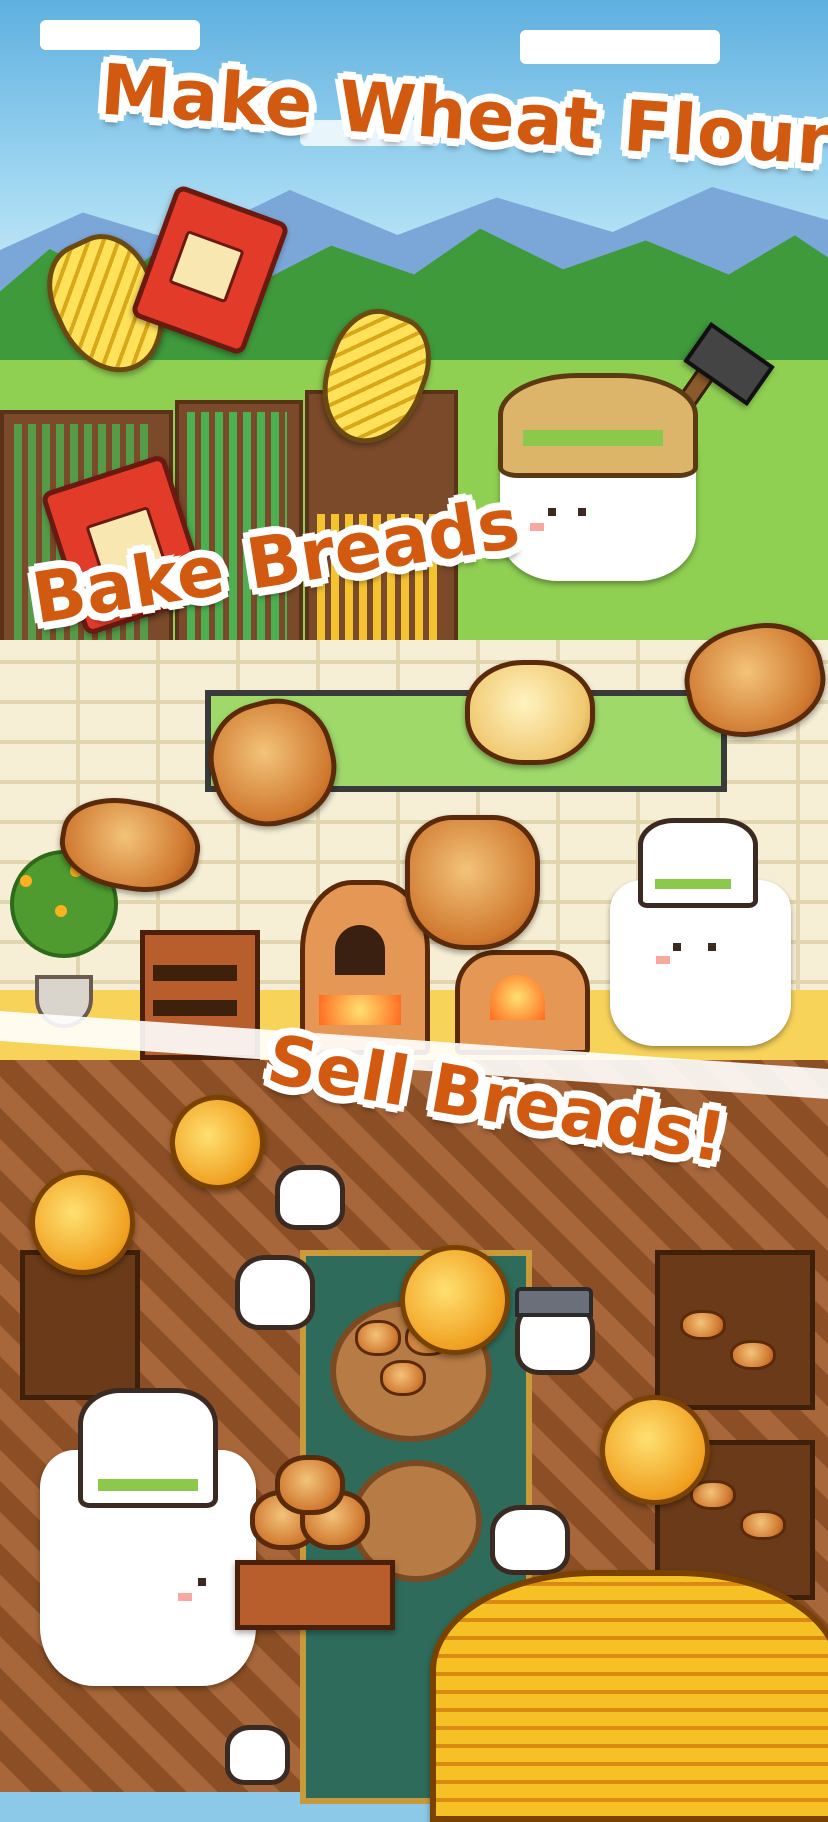  I want to click on oven-opening, so click(360, 950).